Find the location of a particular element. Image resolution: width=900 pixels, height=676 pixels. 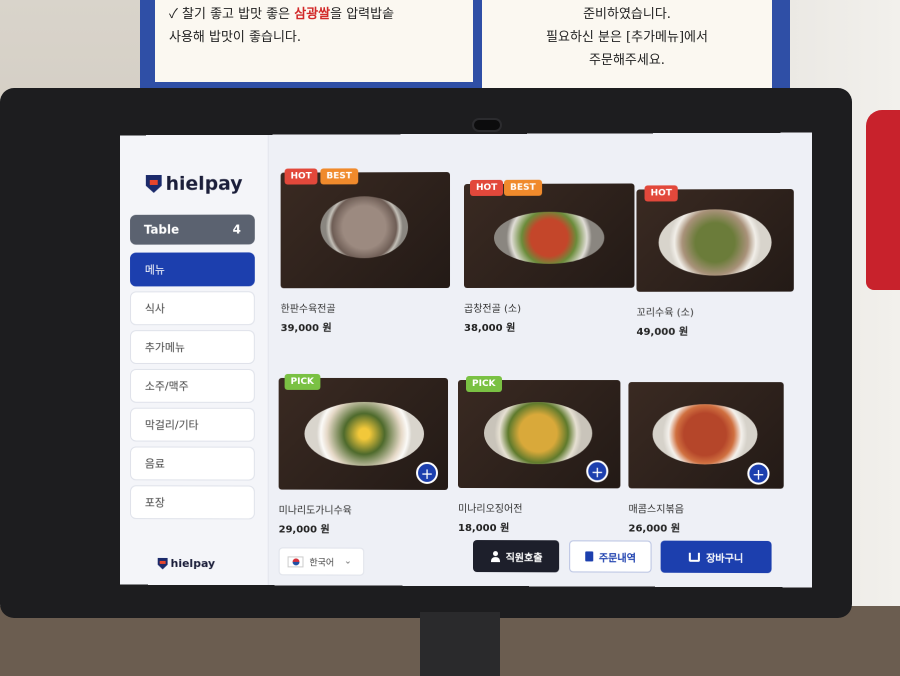

staff-call-button: 직원호출 is located at coordinates (516, 556).